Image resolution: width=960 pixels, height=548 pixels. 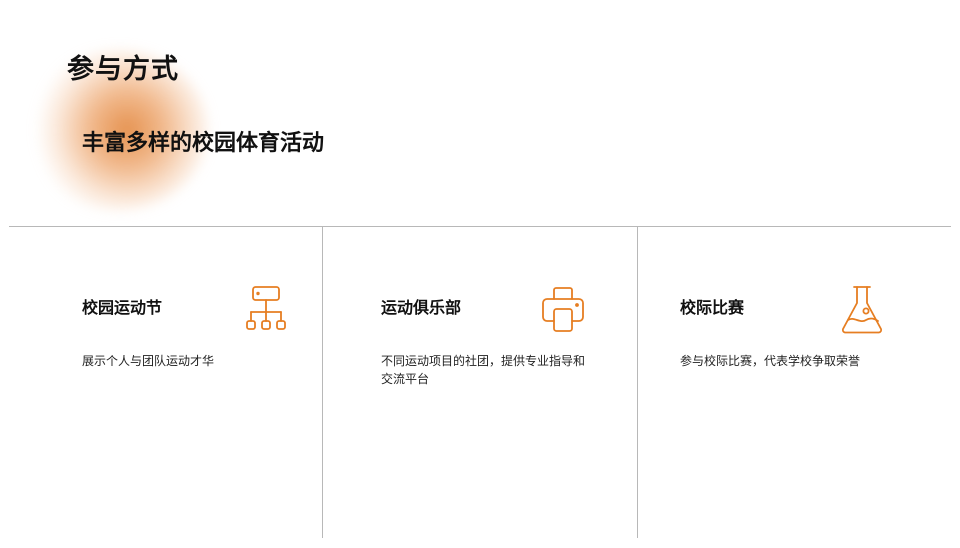 I want to click on printer-icon, so click(x=563, y=310).